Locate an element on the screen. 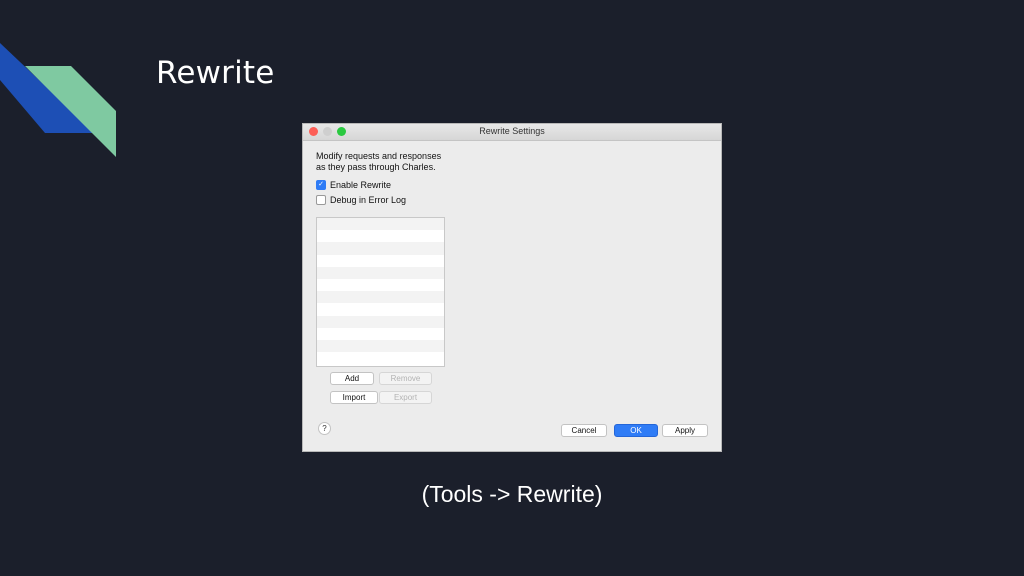  enable-rewrite-checkbox: ✓ Enable Rewrite is located at coordinates (353, 185).